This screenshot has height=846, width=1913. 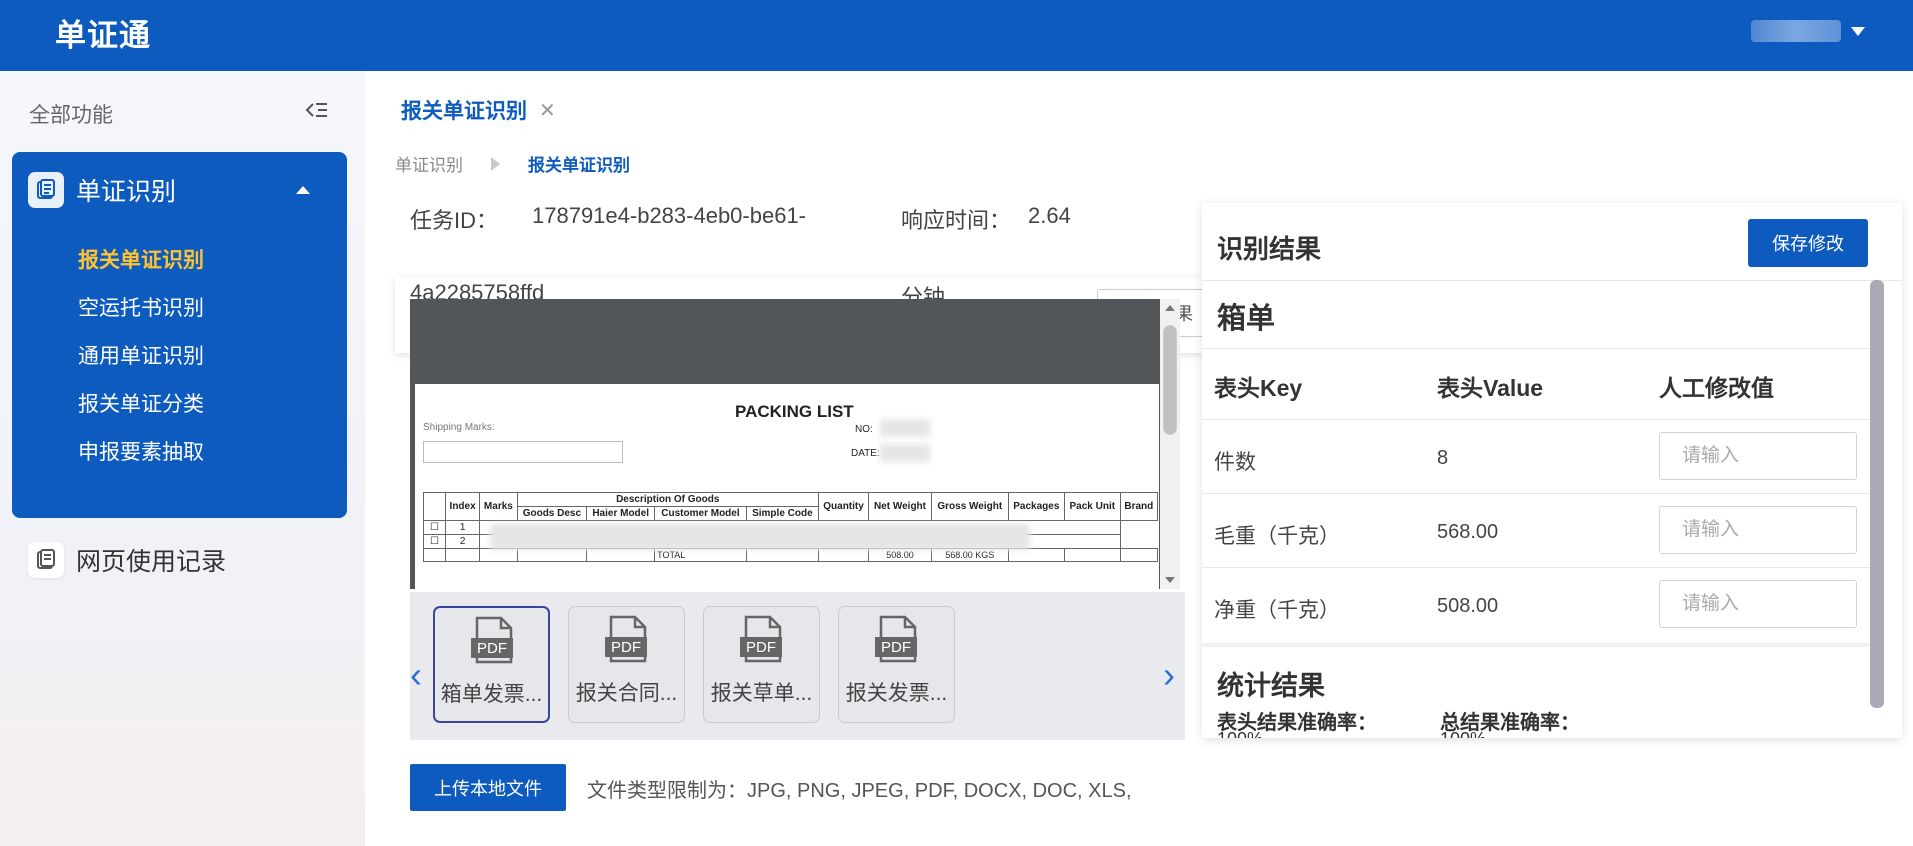 I want to click on col-gross-weight: Gross Weight, so click(x=969, y=506).